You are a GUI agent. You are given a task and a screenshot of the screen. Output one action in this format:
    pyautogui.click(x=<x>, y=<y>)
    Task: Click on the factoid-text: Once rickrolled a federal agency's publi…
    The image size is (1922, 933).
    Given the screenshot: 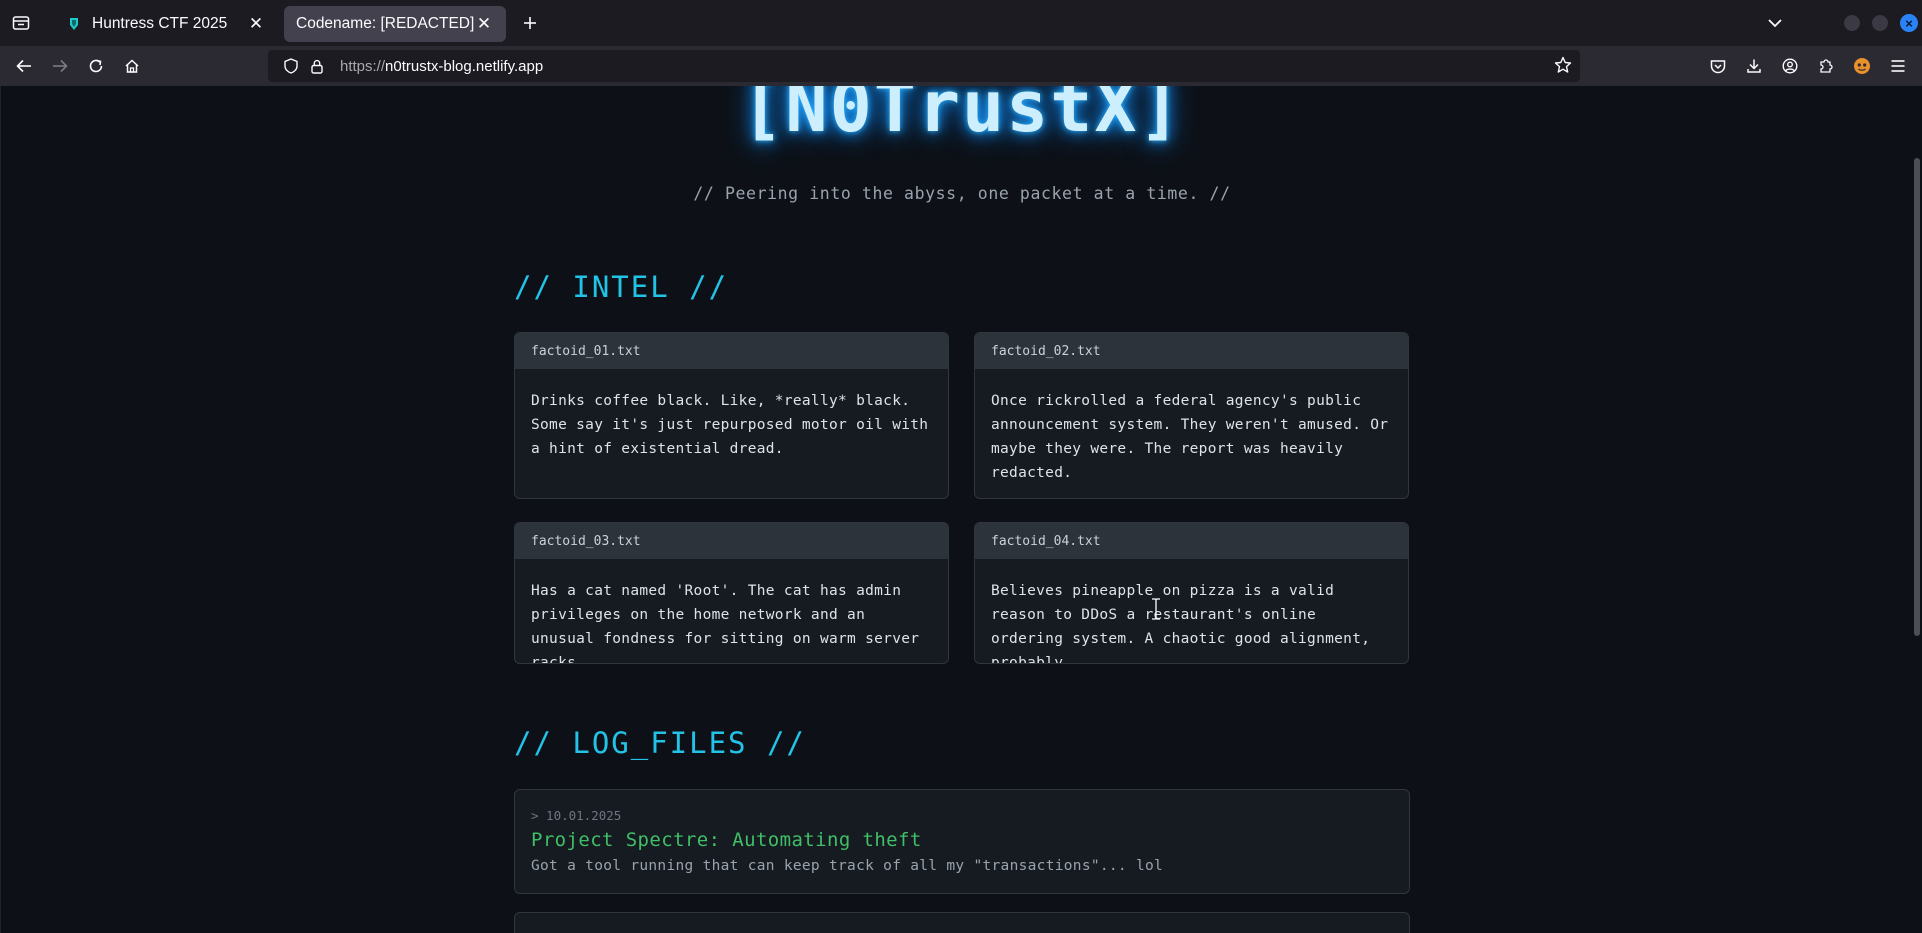 What is the action you would take?
    pyautogui.click(x=1190, y=437)
    